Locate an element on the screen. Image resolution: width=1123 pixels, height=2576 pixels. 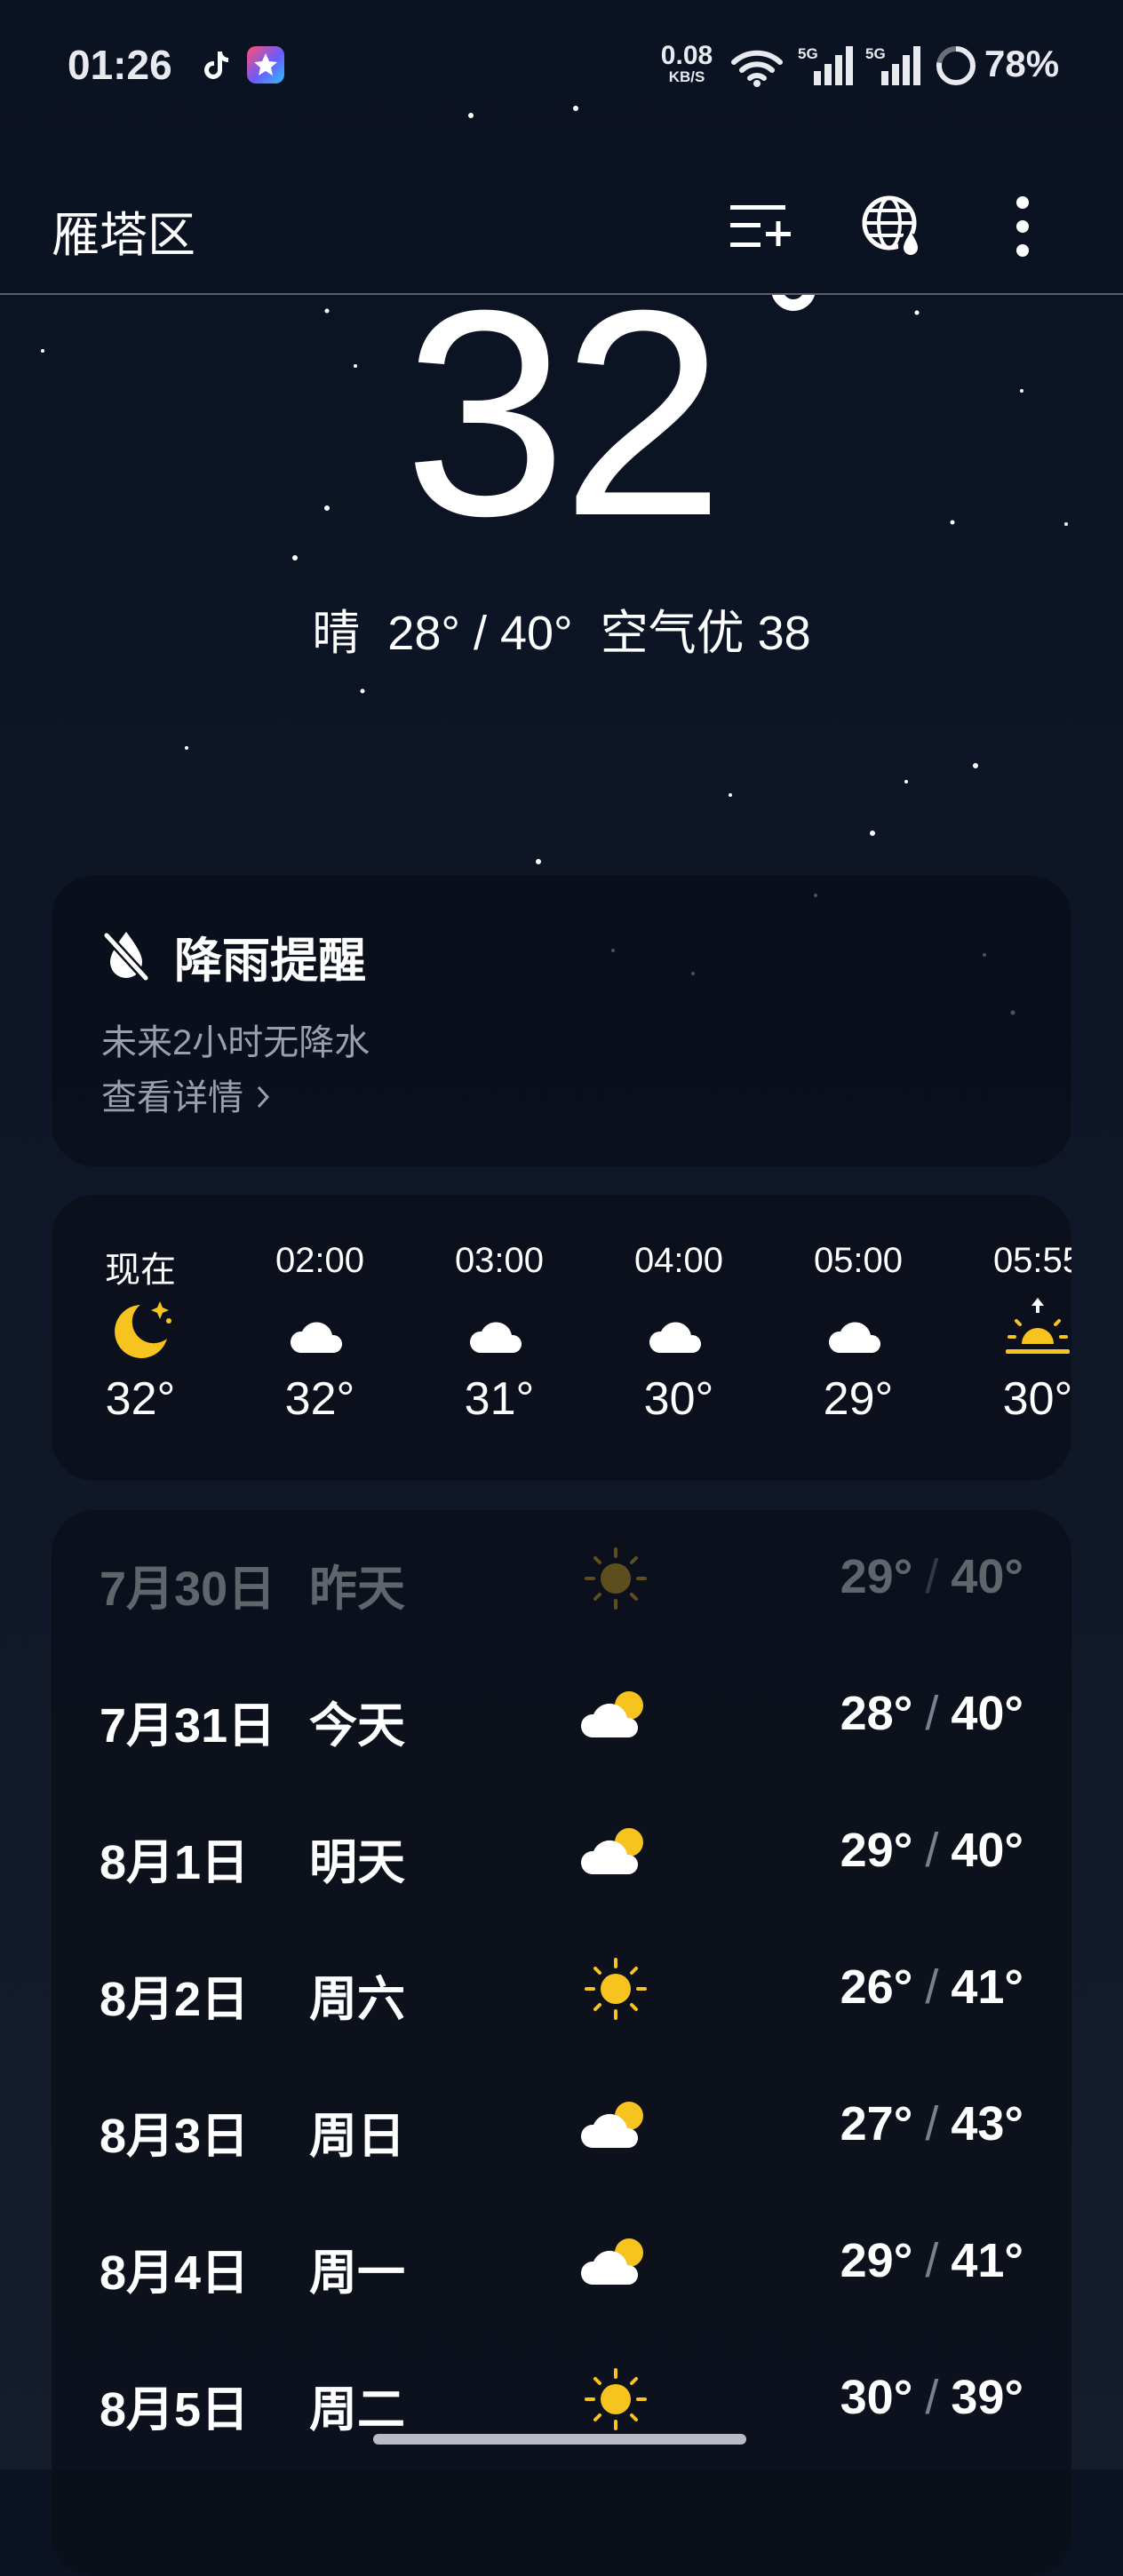
hourly-item: 现在 32° is located at coordinates (140, 1338).